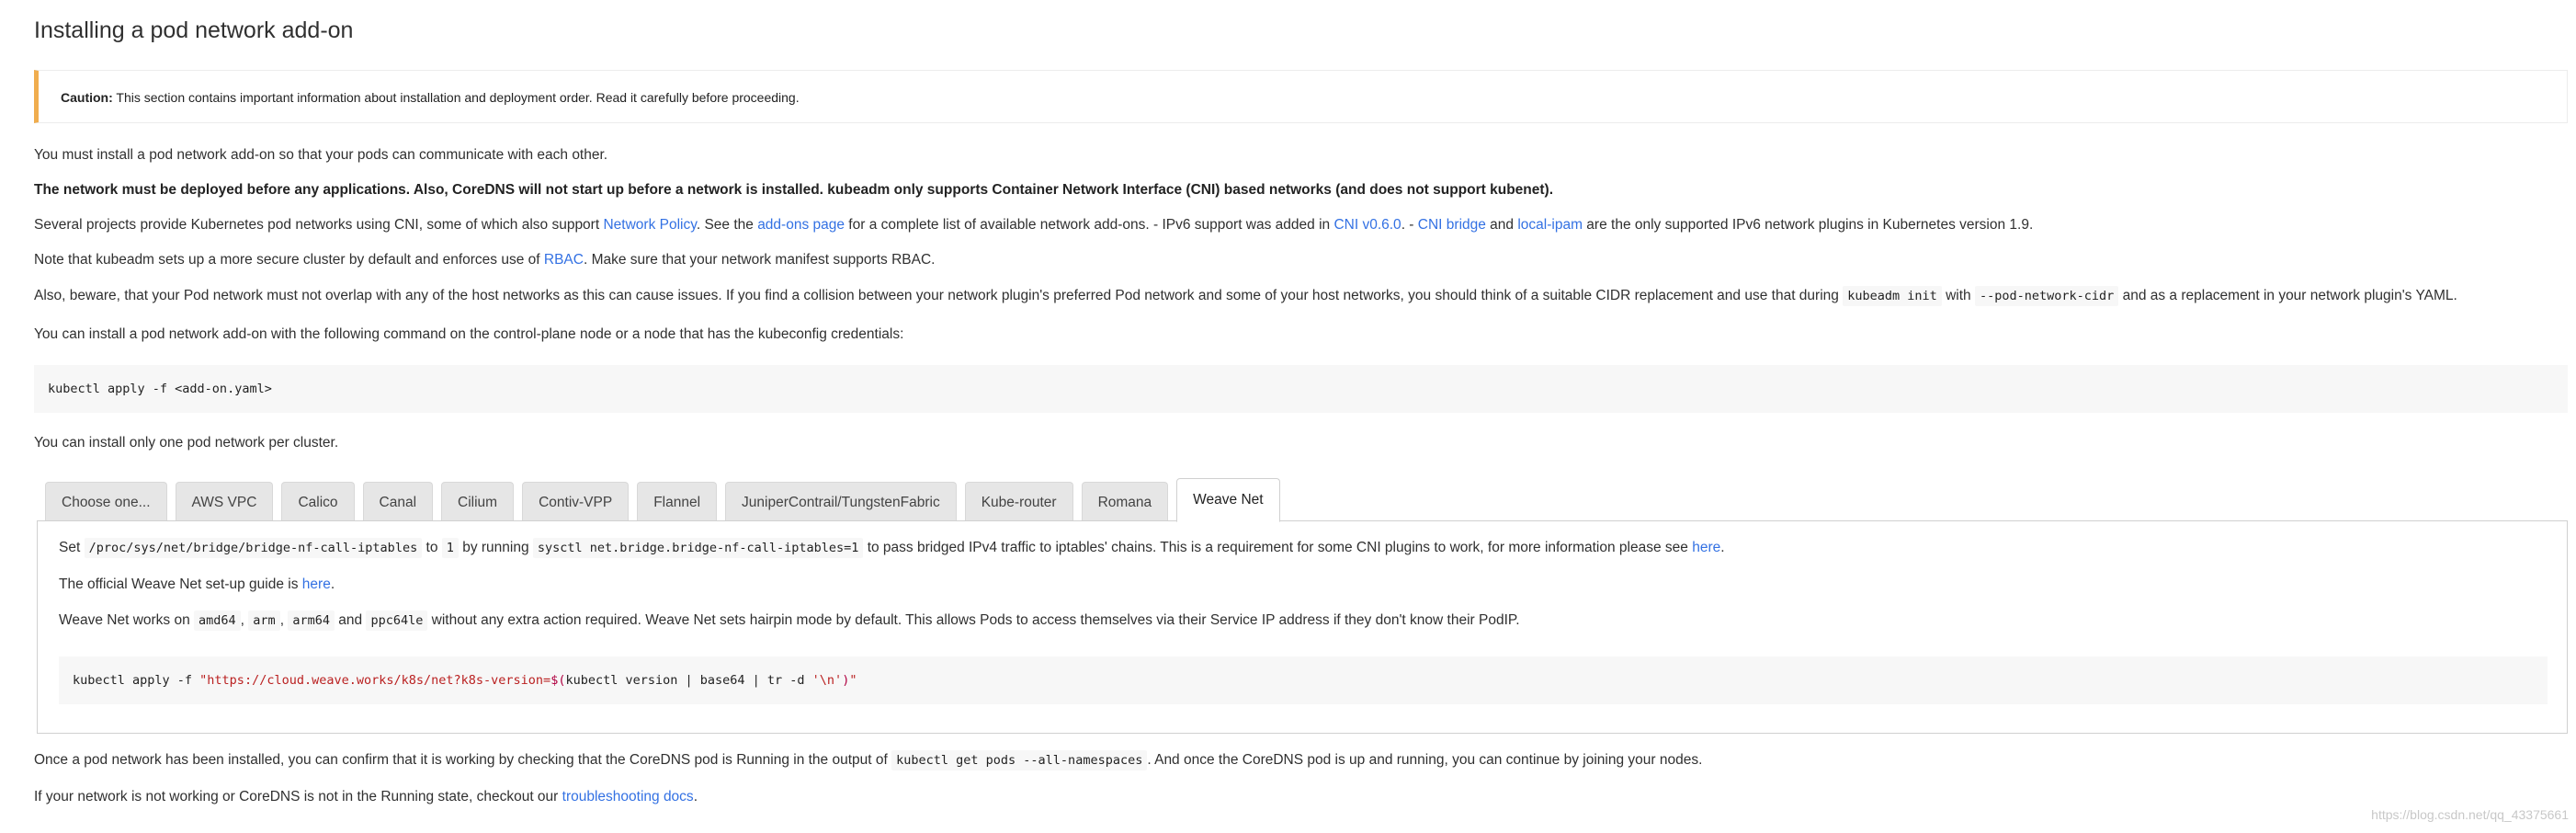  Describe the element at coordinates (224, 502) in the screenshot. I see `tab-aws-vpc: AWS VPC` at that location.